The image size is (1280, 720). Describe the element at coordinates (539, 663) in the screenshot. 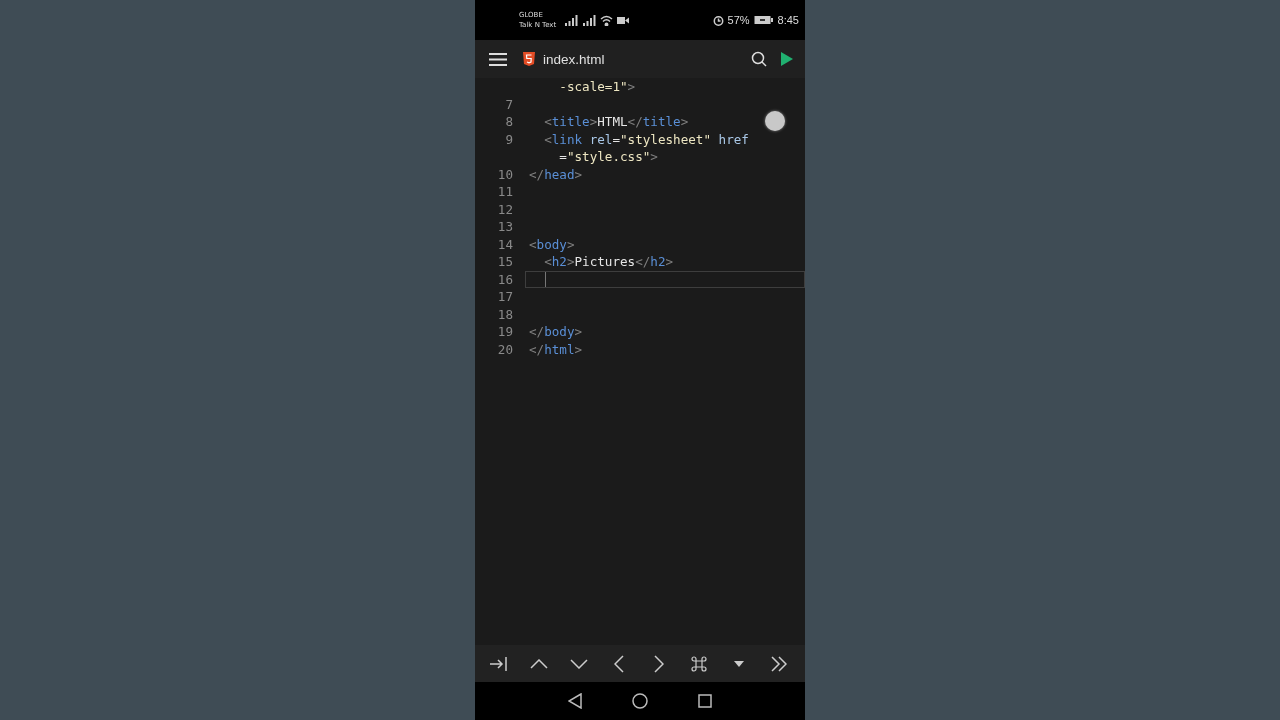

I see `up-chevron-icon` at that location.